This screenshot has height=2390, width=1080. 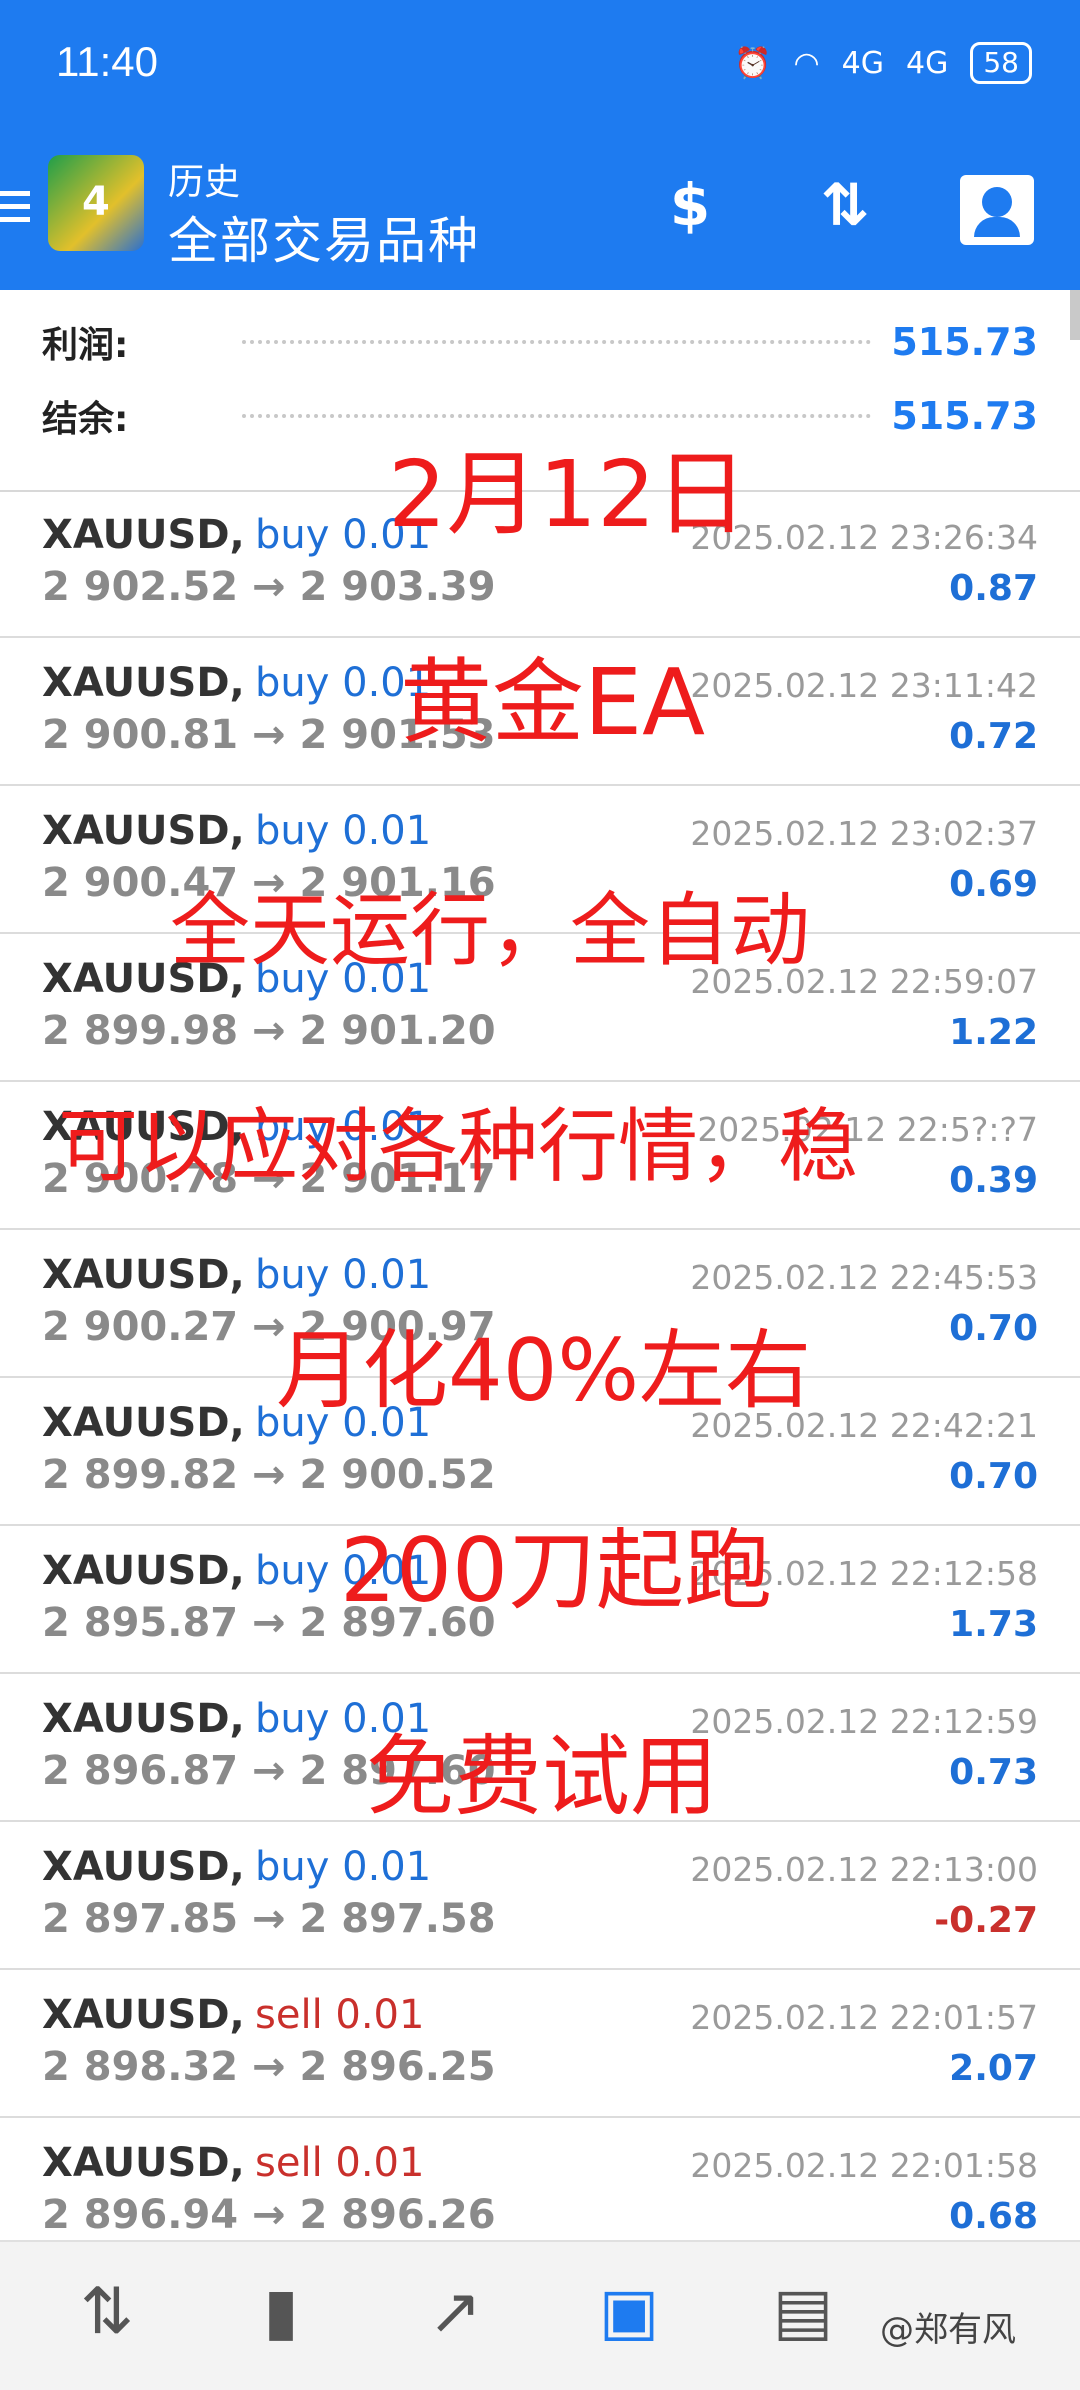 What do you see at coordinates (993, 2068) in the screenshot?
I see `trade-profit: 2.07` at bounding box center [993, 2068].